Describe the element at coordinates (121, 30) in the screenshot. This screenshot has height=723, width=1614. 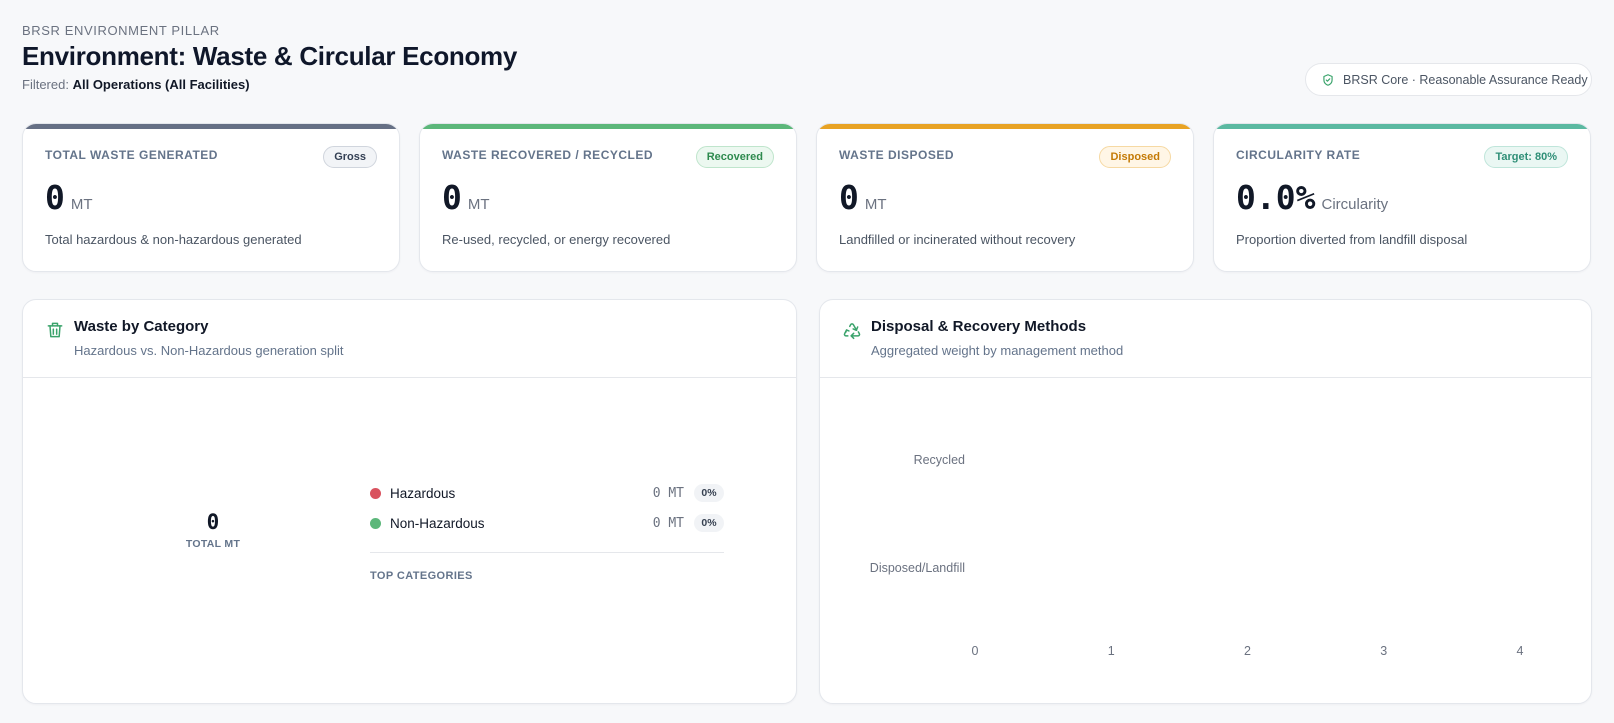
I see `page-eyebrow: BRSR ENVIRONMENT PILLAR` at that location.